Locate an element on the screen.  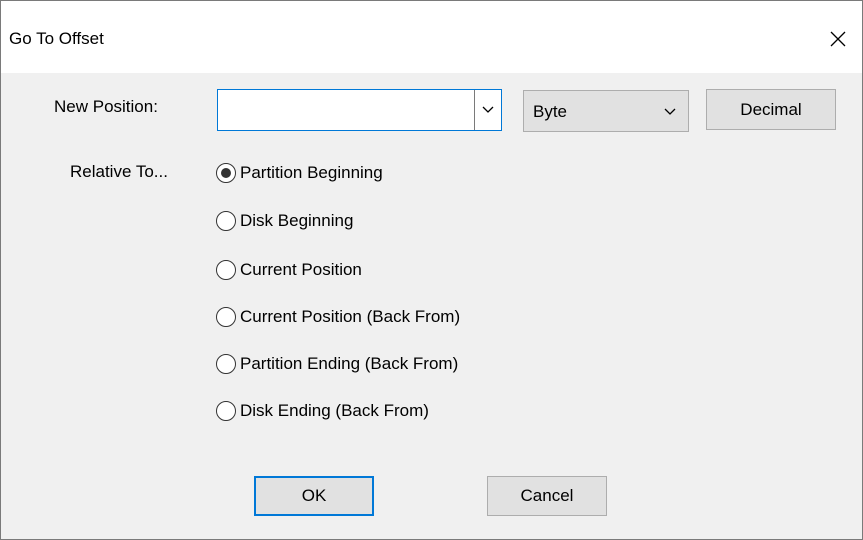
close-icon is located at coordinates (838, 39).